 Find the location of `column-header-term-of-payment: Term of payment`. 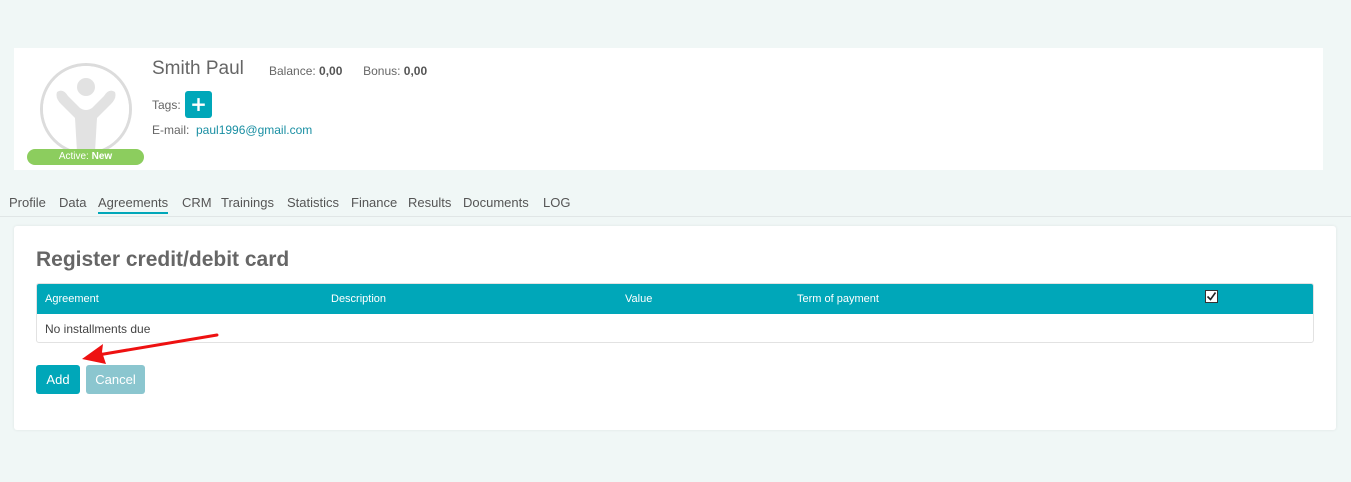

column-header-term-of-payment: Term of payment is located at coordinates (838, 299).